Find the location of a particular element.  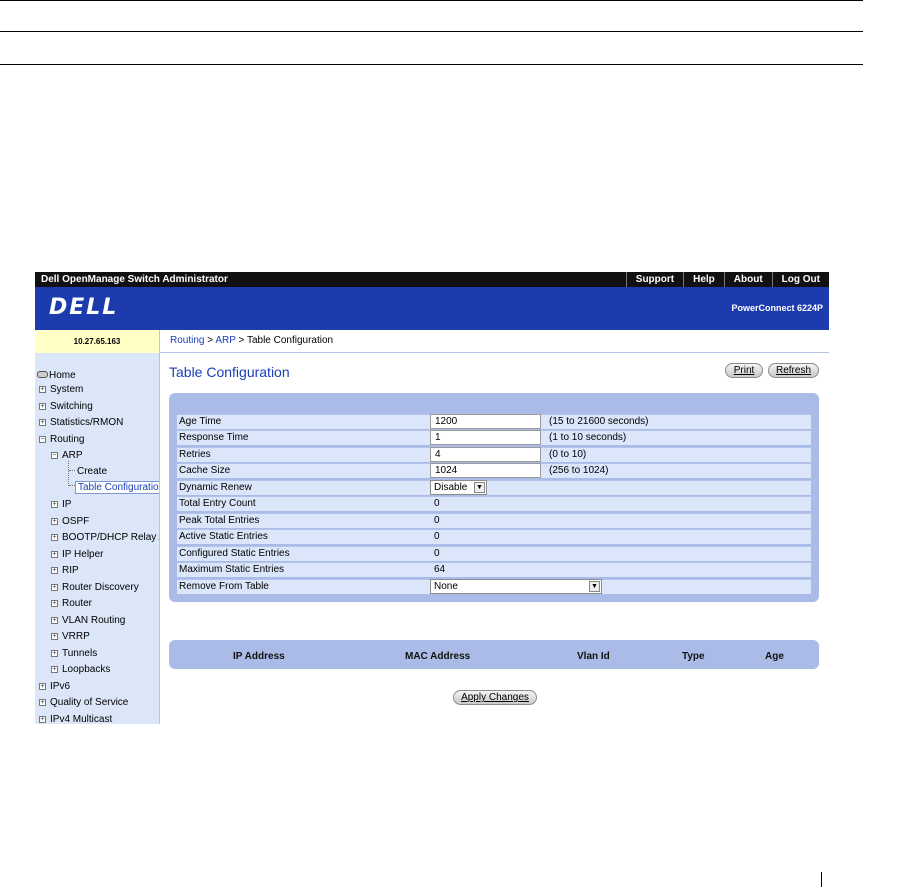

sidebar-item-ipv4-multicast: + IPv4 Multicast is located at coordinates (75, 719).